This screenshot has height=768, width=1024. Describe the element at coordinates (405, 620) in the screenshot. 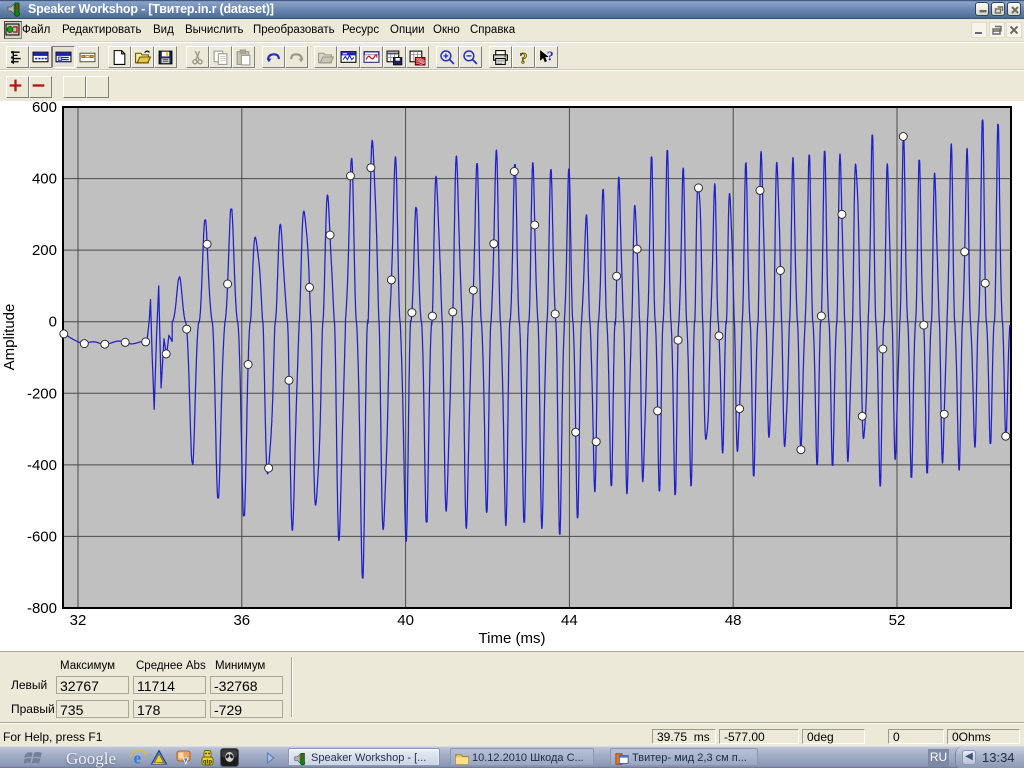

I see `svg-text: 40` at that location.